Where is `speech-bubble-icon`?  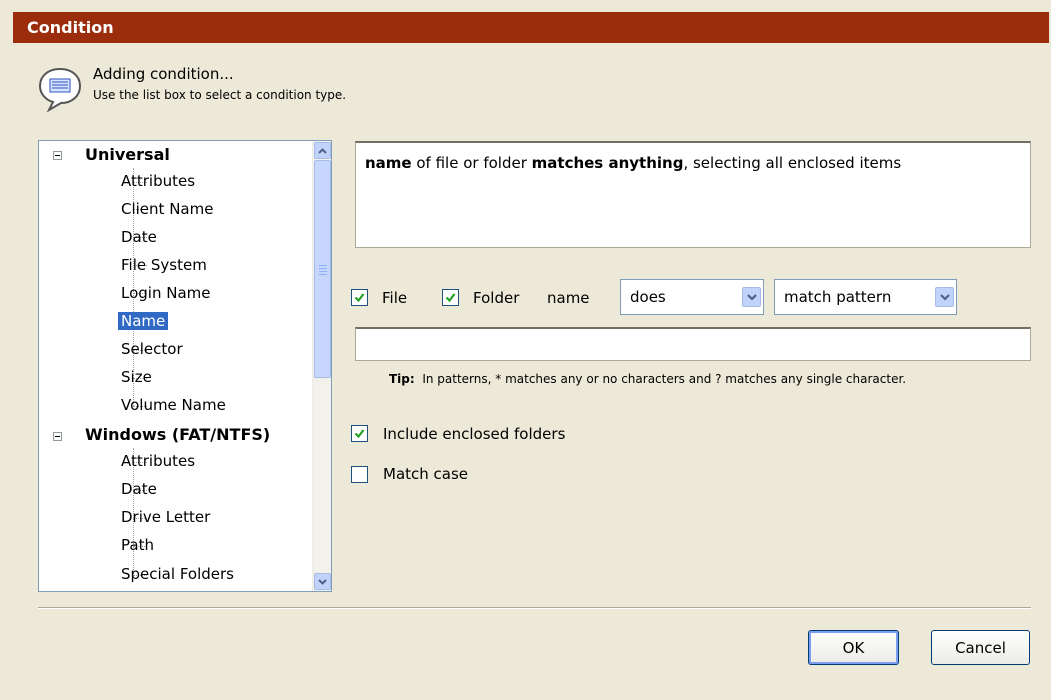 speech-bubble-icon is located at coordinates (60, 89).